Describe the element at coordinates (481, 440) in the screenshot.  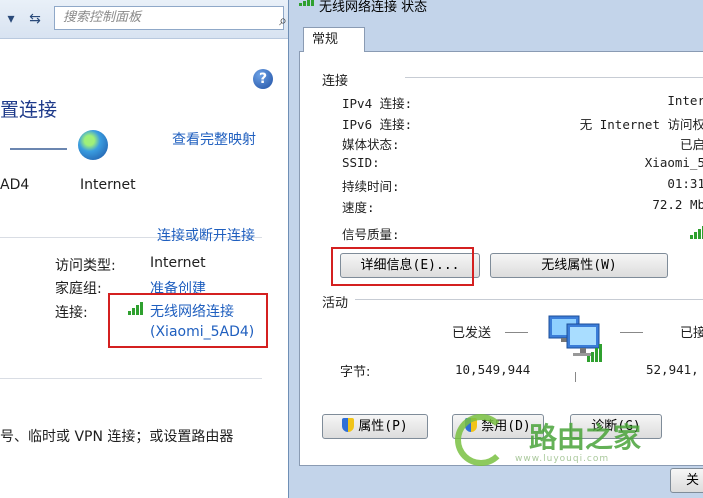
I see `router-home-logo` at that location.